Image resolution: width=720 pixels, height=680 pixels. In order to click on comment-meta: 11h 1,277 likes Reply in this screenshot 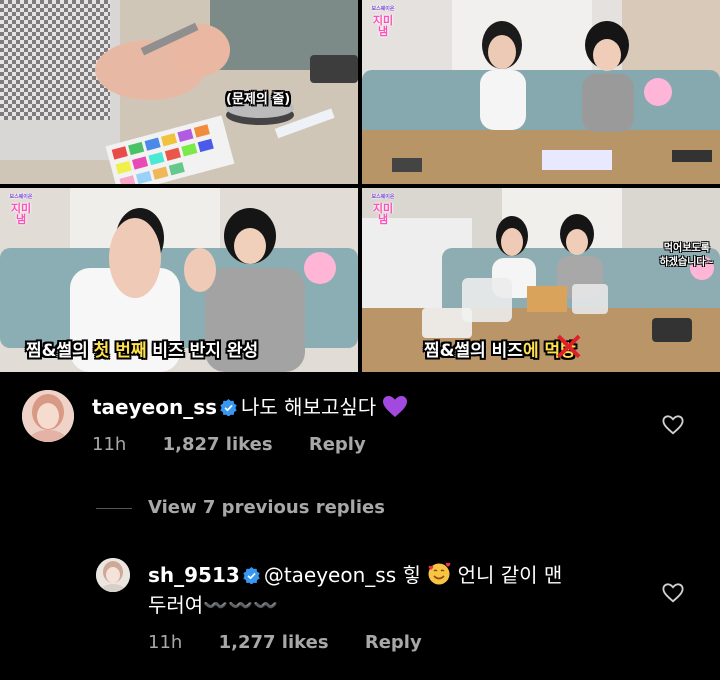, I will do `click(398, 642)`.